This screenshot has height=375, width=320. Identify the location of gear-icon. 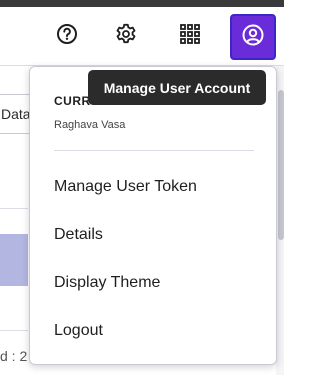
(126, 36).